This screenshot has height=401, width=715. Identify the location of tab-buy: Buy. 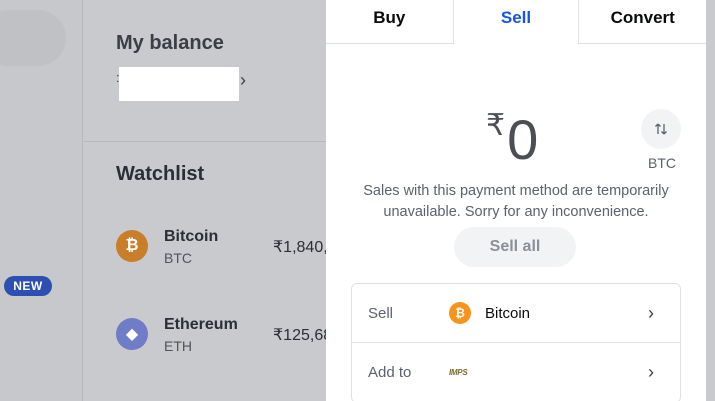
(389, 22).